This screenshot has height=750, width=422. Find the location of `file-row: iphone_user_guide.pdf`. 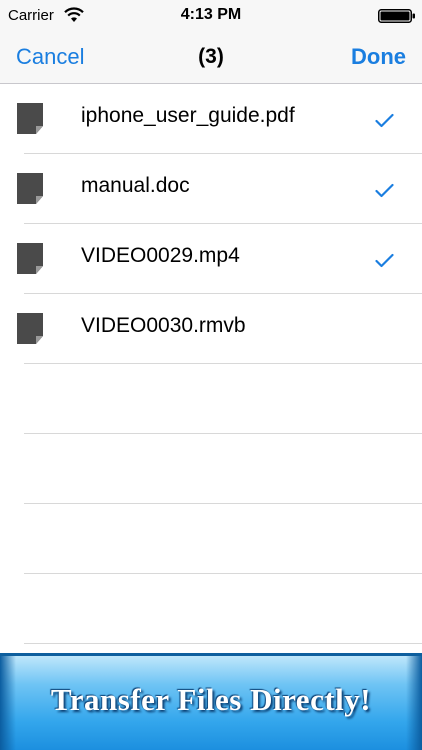

file-row: iphone_user_guide.pdf is located at coordinates (211, 119).